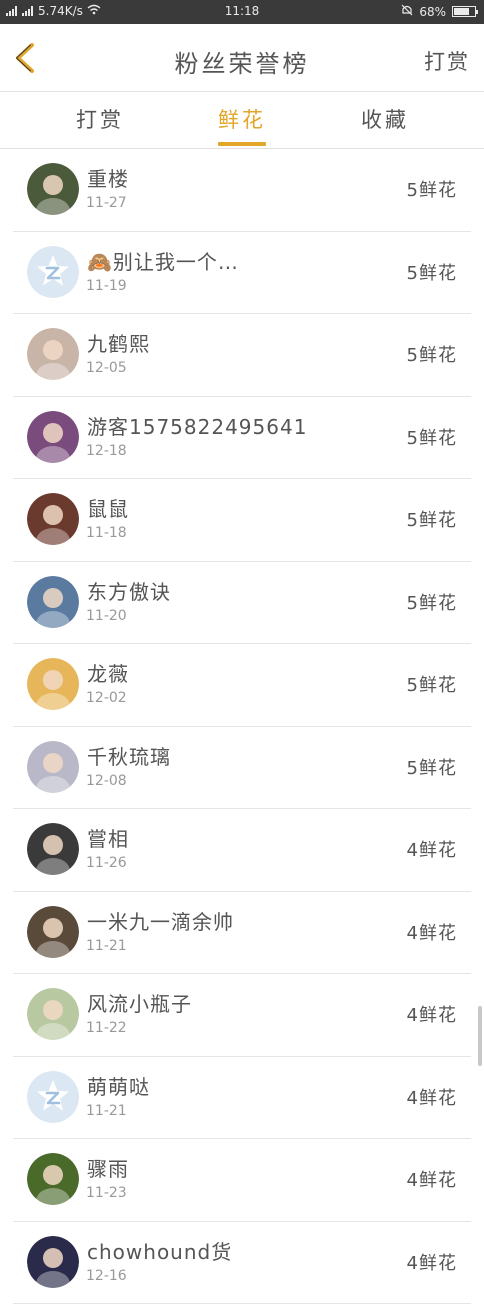  I want to click on fan-date: 11-23, so click(106, 1193).